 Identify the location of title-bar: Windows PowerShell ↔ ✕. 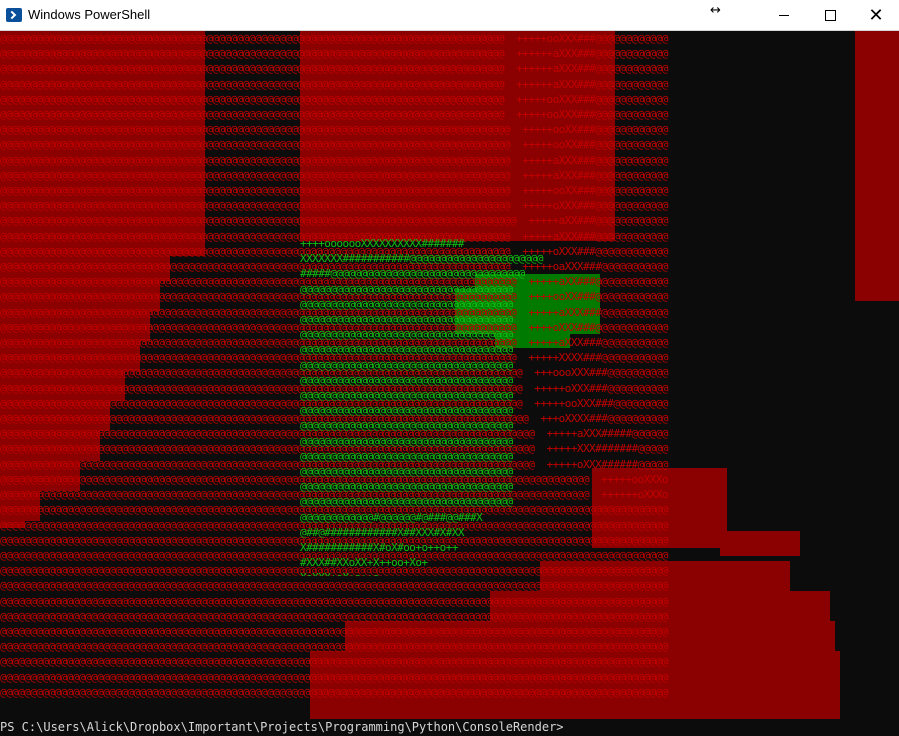
(449, 15).